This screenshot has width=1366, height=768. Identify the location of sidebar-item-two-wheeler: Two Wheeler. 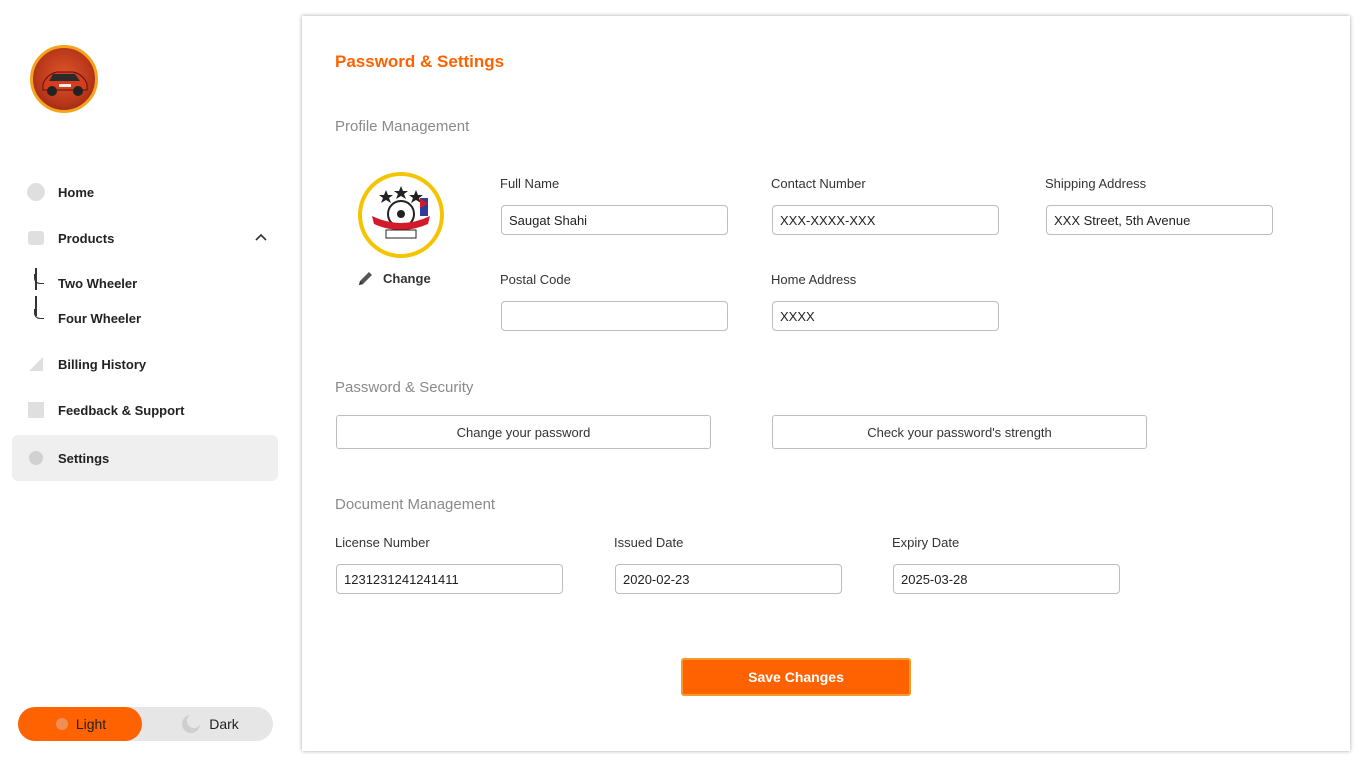
(85, 283).